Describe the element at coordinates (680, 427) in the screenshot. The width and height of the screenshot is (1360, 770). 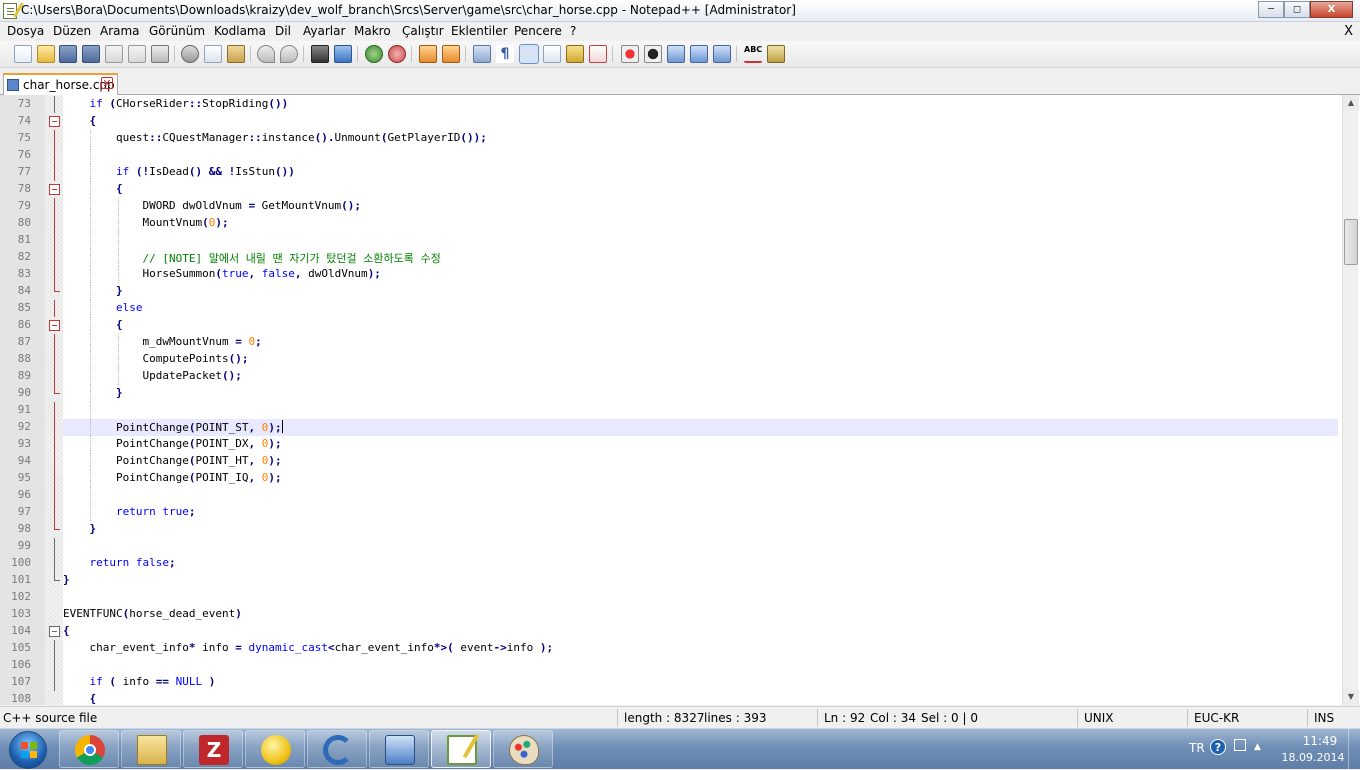
I see `code-line: 92 PointChange(POINT_ST, 0);` at that location.